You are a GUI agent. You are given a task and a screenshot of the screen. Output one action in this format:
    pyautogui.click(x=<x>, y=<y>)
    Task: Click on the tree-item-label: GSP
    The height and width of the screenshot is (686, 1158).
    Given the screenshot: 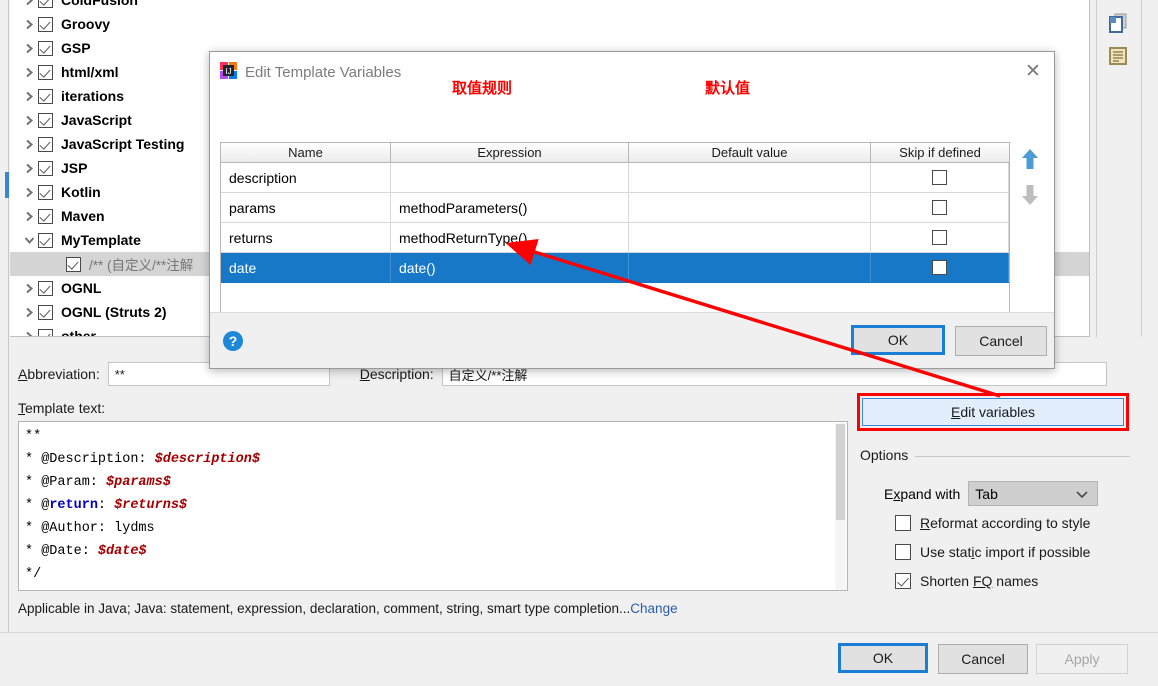 What is the action you would take?
    pyautogui.click(x=76, y=48)
    